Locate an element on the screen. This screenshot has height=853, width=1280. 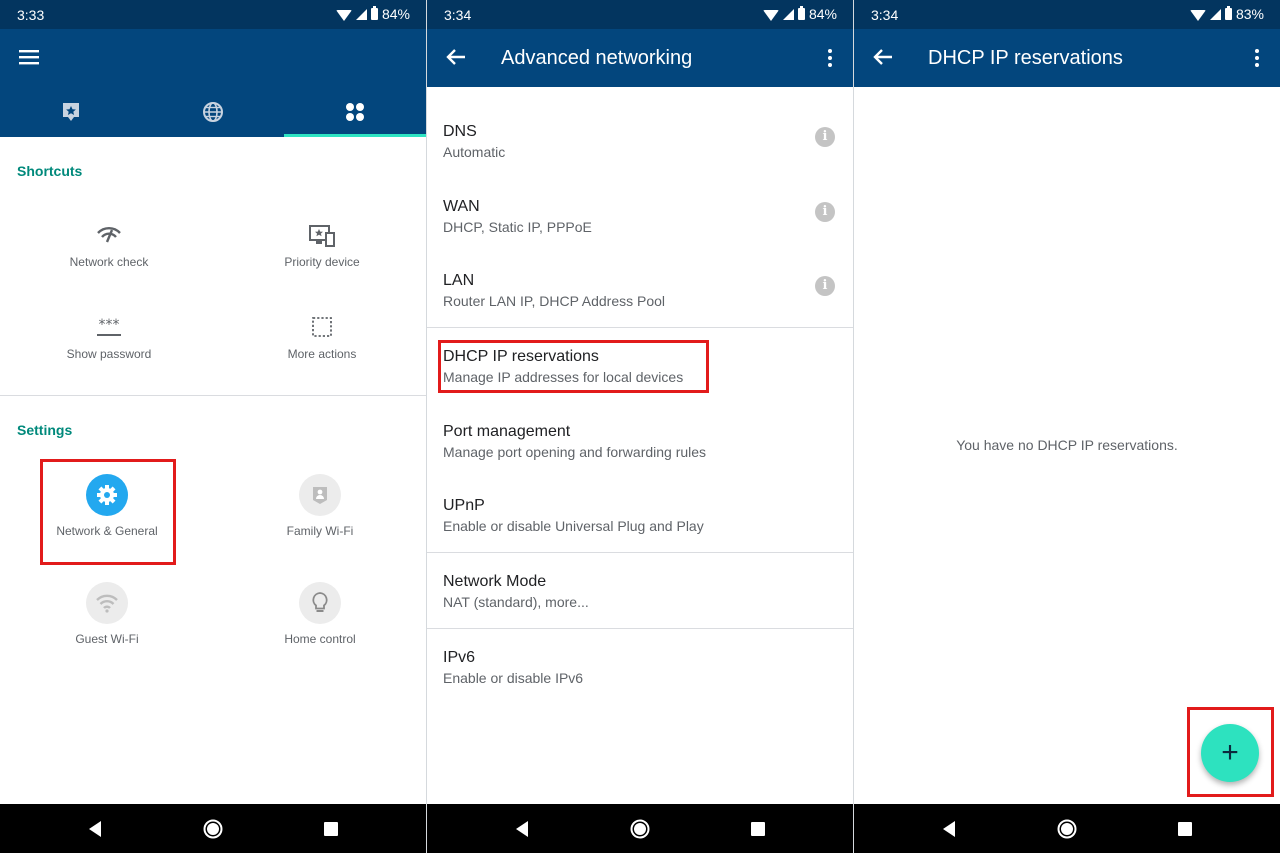
shortcuts-heading: Shortcuts is located at coordinates (50, 171).